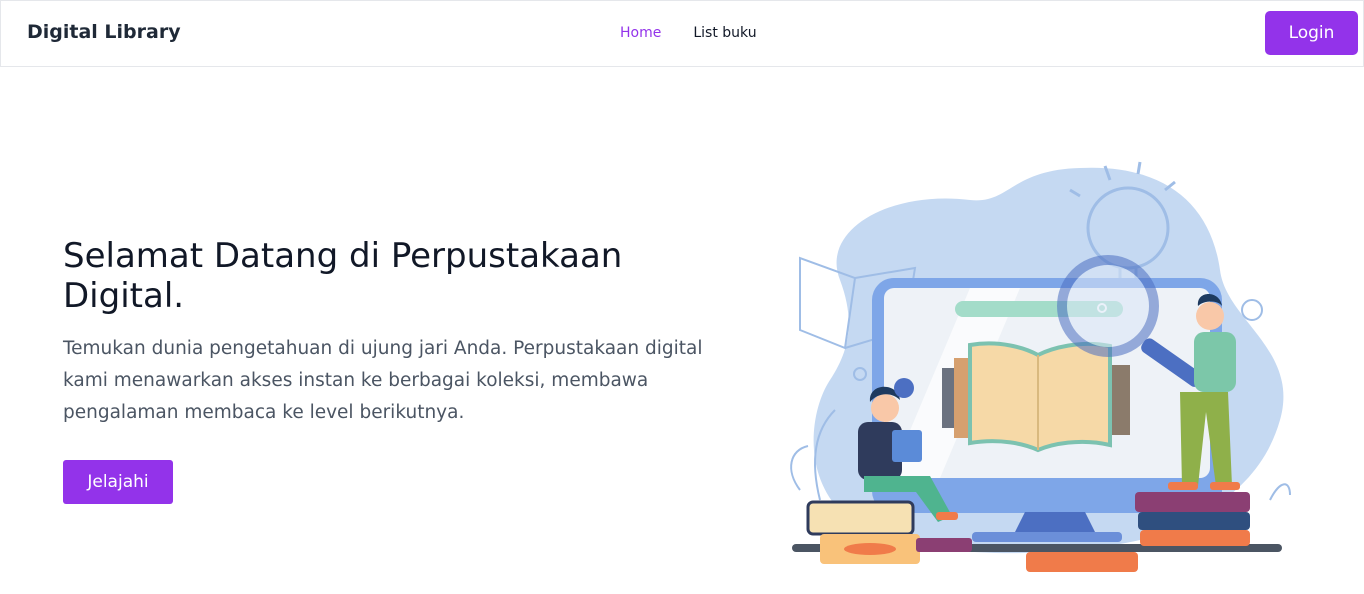 The width and height of the screenshot is (1364, 594). Describe the element at coordinates (343, 276) in the screenshot. I see `hero-title: Selamat Datang di Perpustakaan Digital.` at that location.